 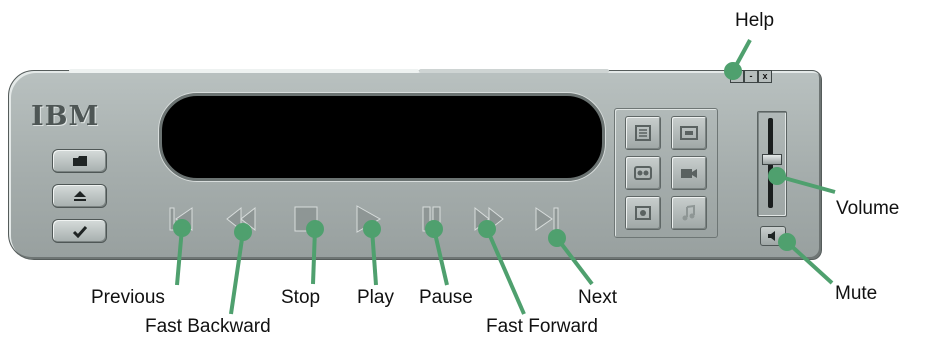 I want to click on minimize-button: -, so click(x=751, y=76).